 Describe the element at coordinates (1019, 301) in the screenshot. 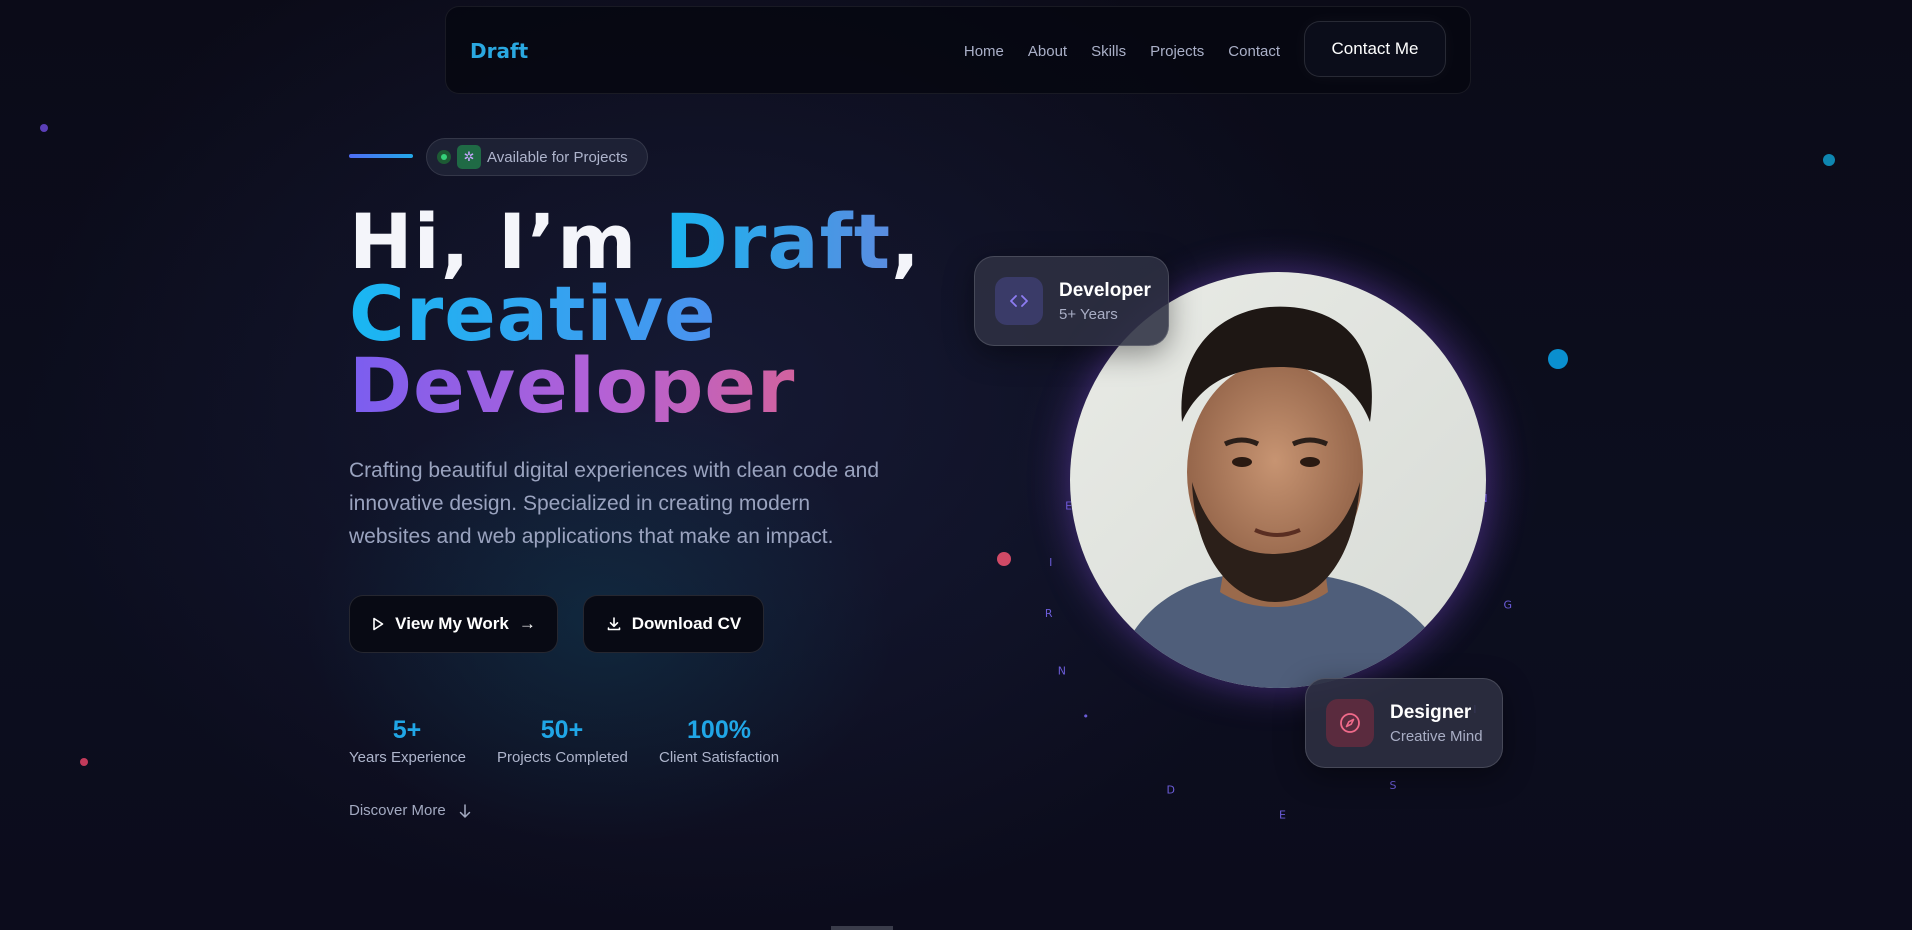

I see `code-icon` at that location.